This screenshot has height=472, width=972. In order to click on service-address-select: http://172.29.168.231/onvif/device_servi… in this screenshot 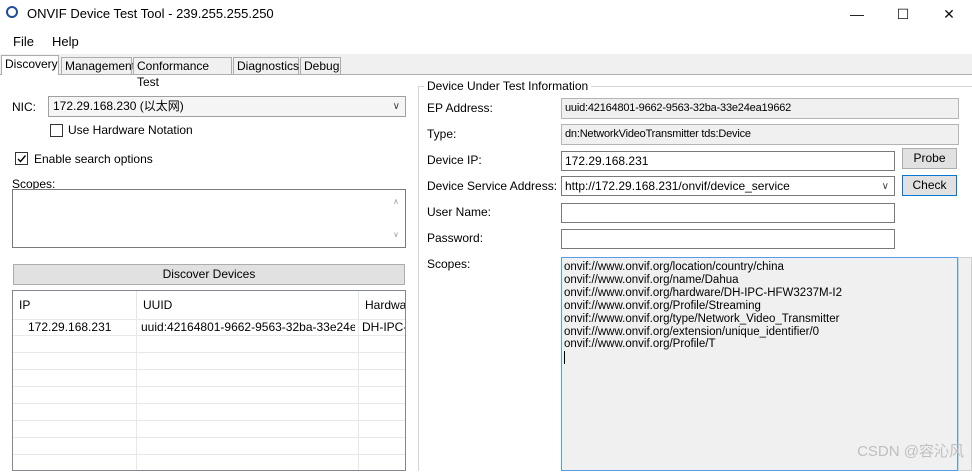, I will do `click(728, 186)`.